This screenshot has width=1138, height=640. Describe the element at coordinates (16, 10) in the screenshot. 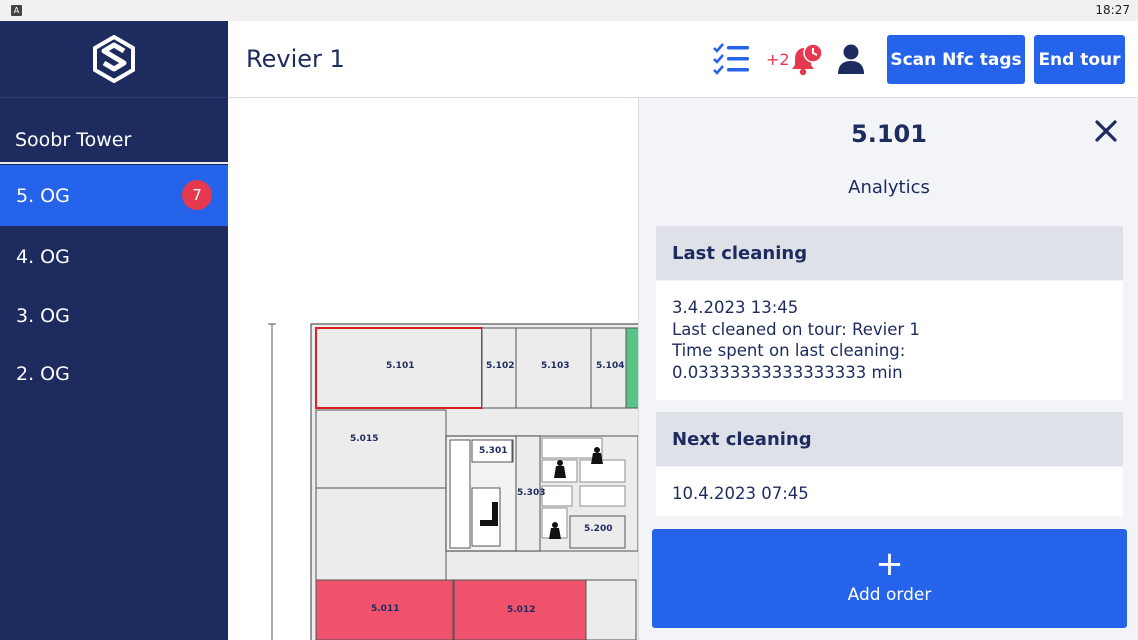

I see `app-status-icon: A` at that location.